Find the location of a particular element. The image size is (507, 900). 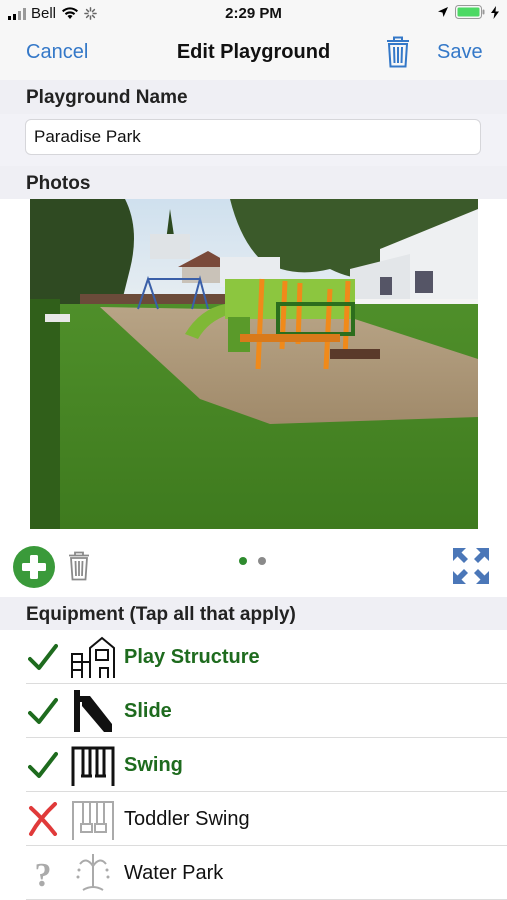

status-bar: Bell 2:29 PM is located at coordinates (253, 14).